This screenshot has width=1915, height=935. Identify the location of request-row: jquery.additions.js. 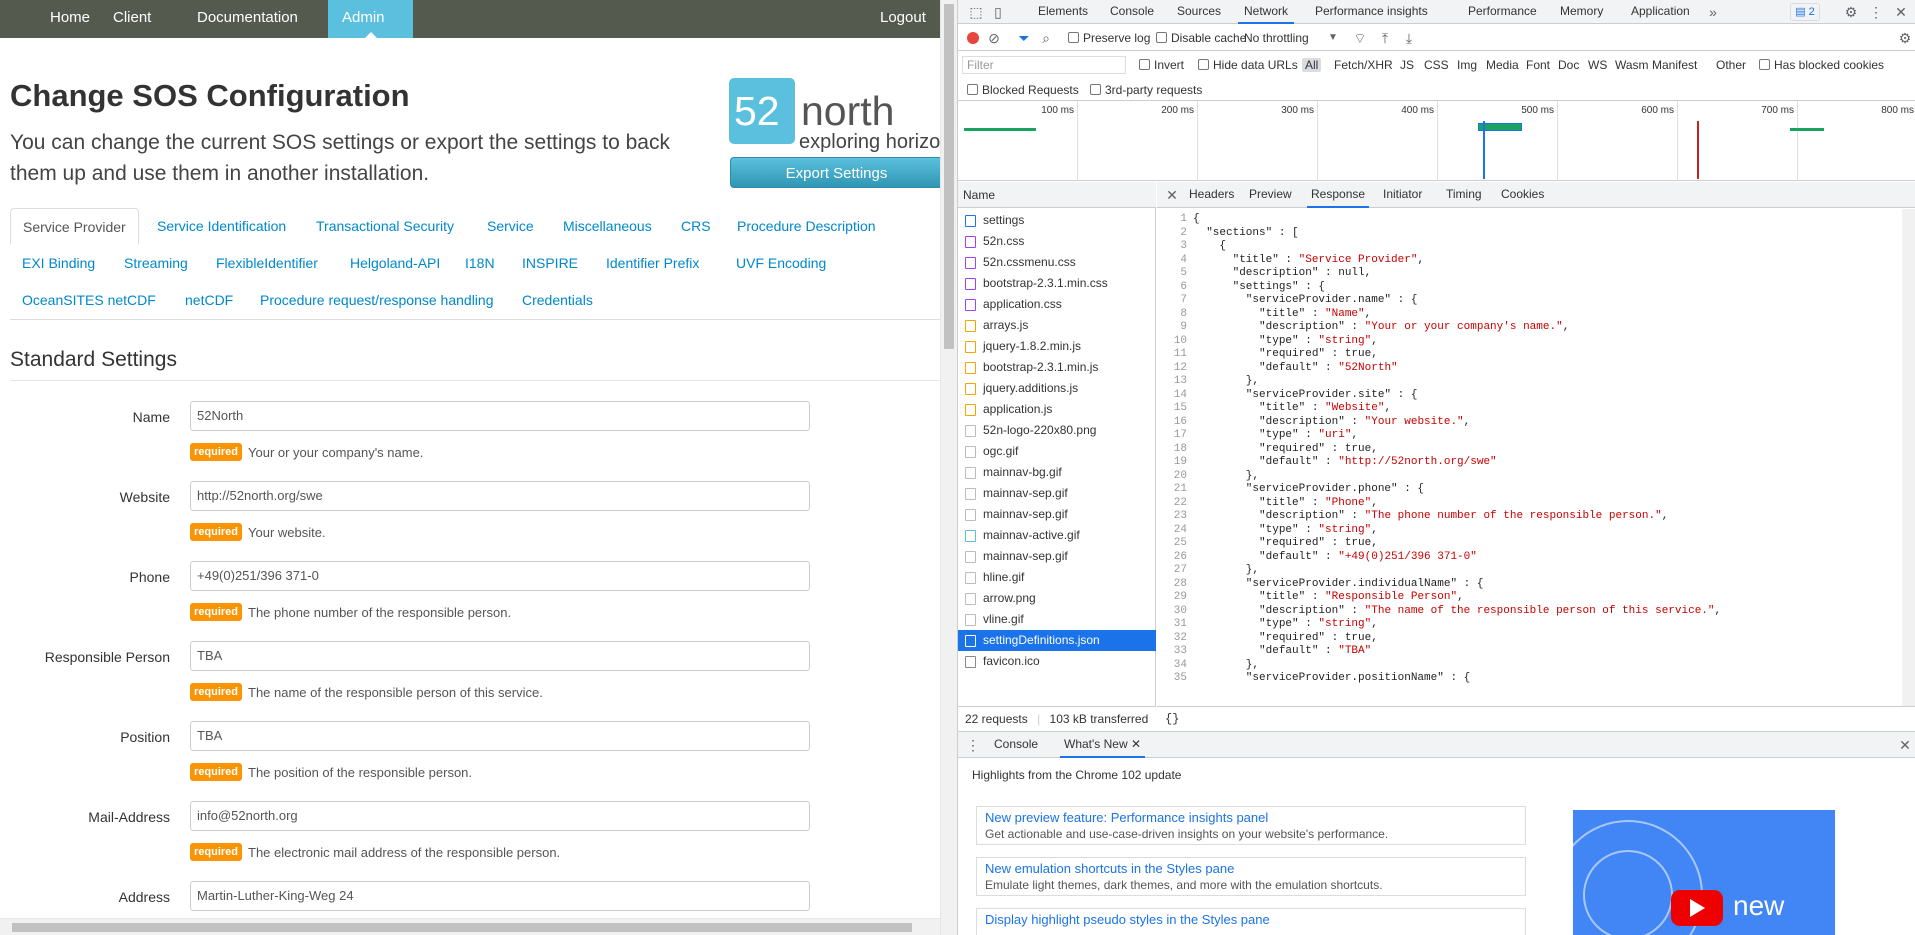
(1057, 388).